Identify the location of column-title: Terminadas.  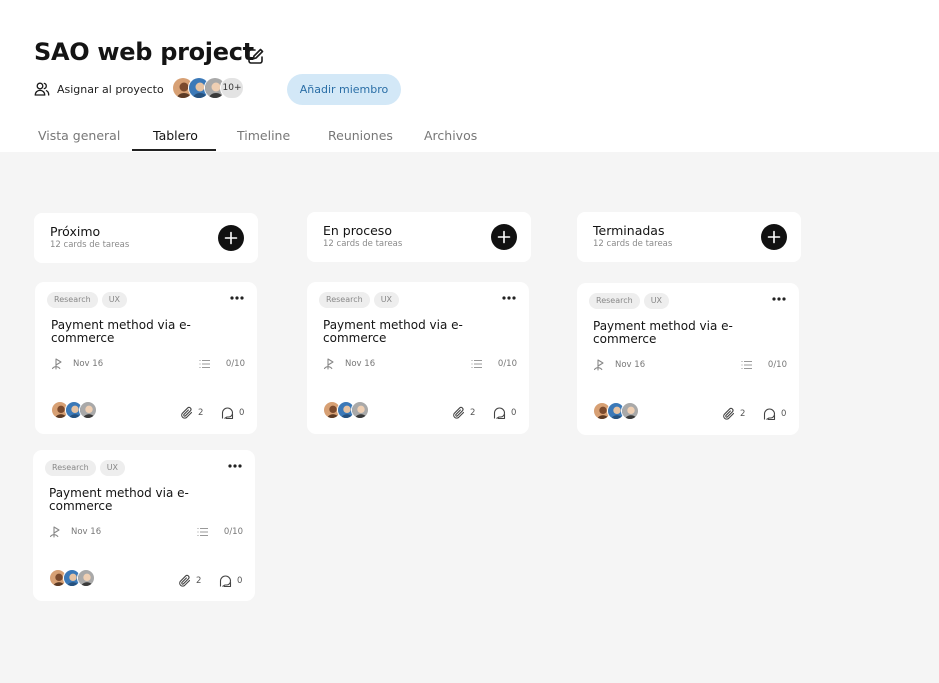
(629, 230).